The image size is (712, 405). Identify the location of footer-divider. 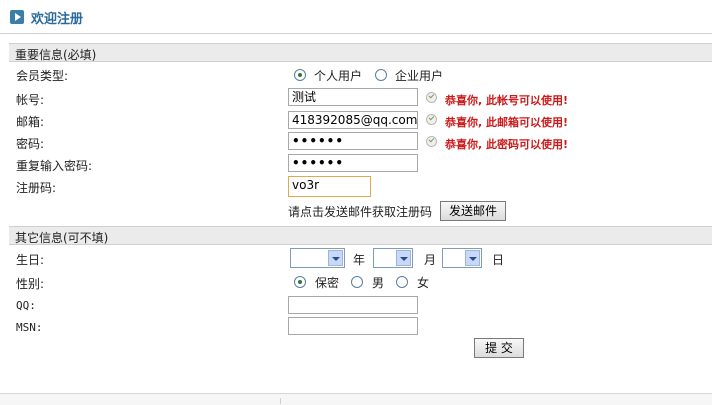
(280, 401).